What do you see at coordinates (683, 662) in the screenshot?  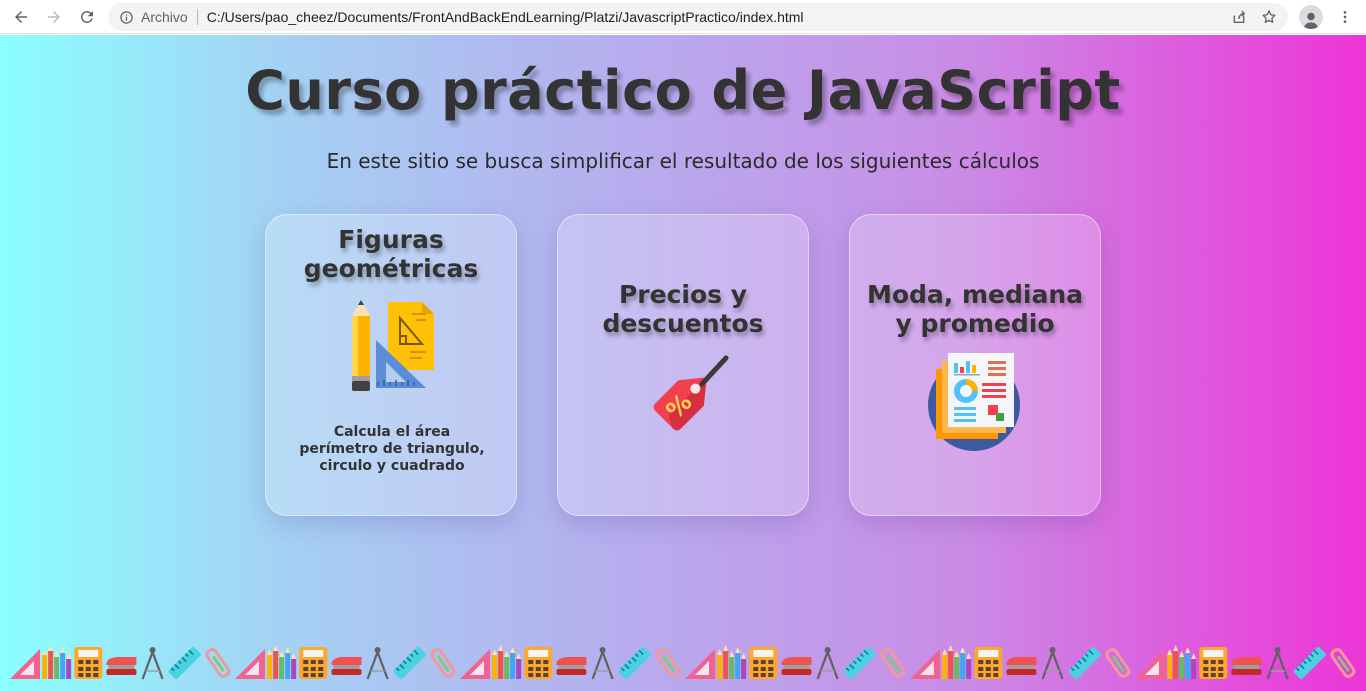 I see `school-supplies-strip` at bounding box center [683, 662].